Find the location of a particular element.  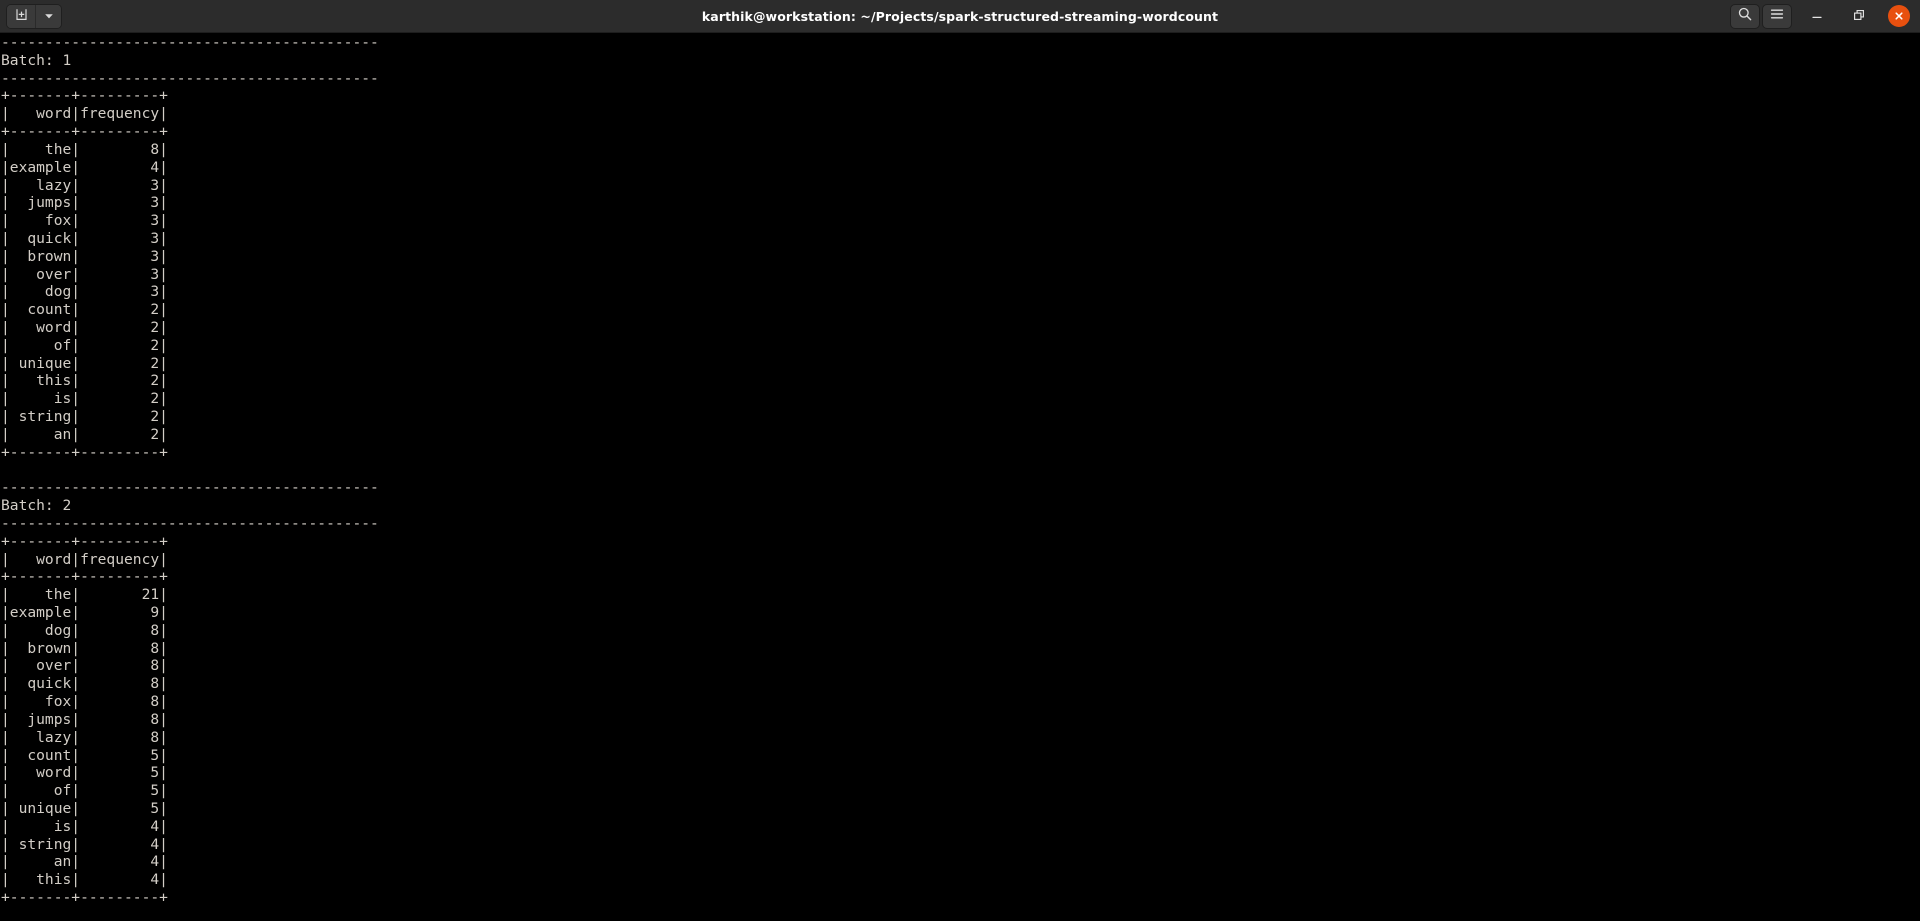

main-menu-button is located at coordinates (1777, 16).